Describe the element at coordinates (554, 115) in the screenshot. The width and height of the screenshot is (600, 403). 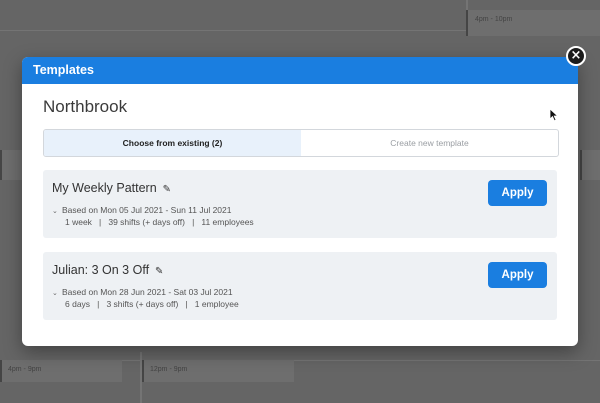
I see `mouse-cursor-icon` at that location.